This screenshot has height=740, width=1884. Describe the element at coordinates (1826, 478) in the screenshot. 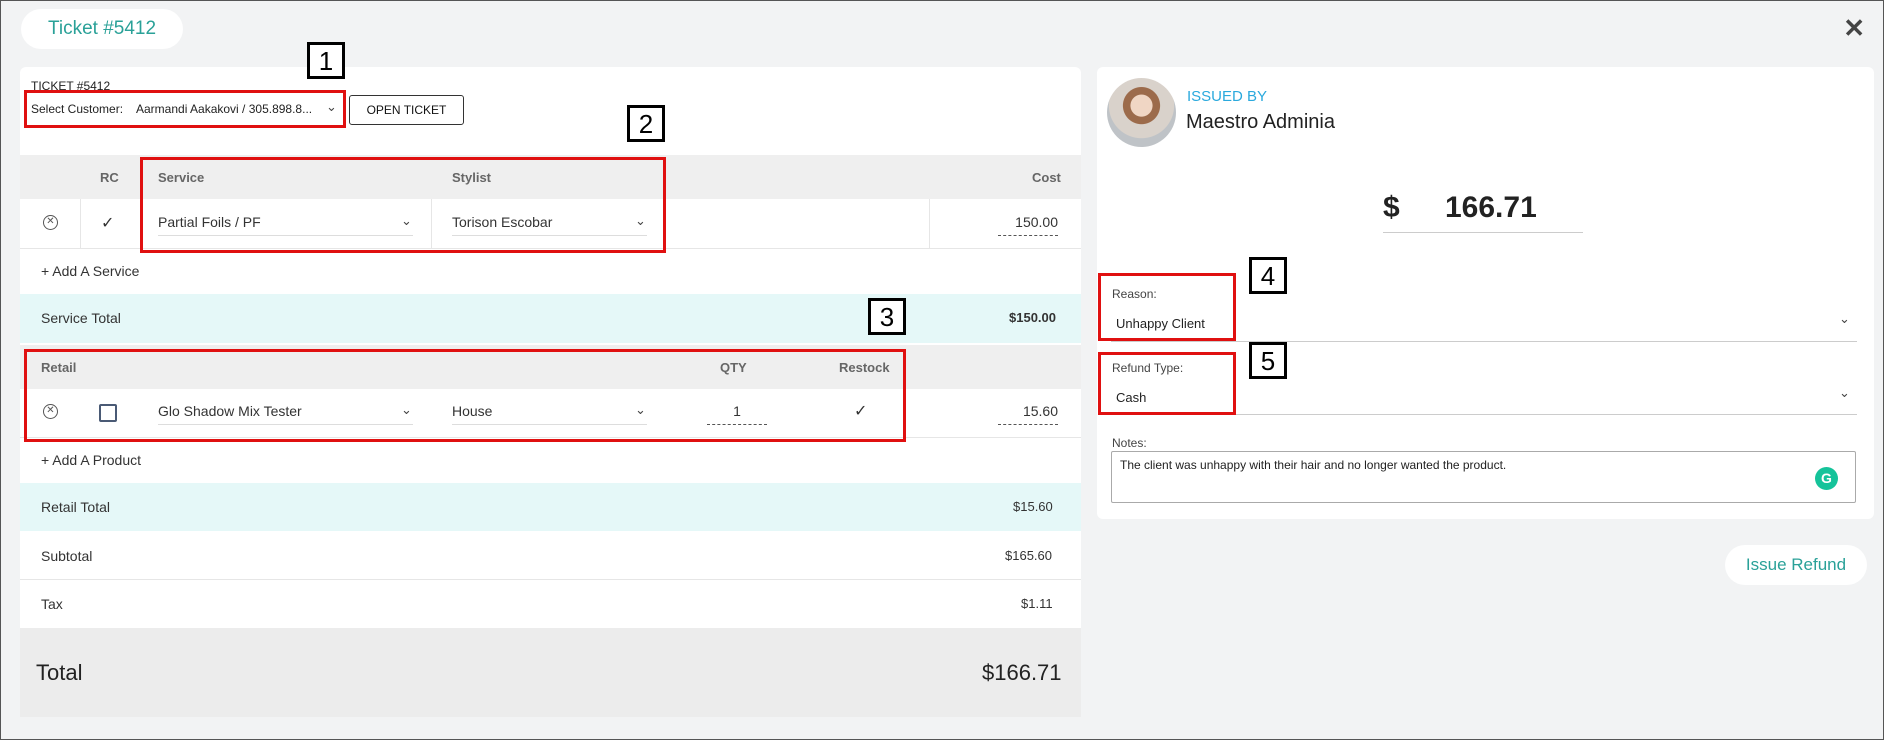

I see `grammarly-icon: G` at that location.